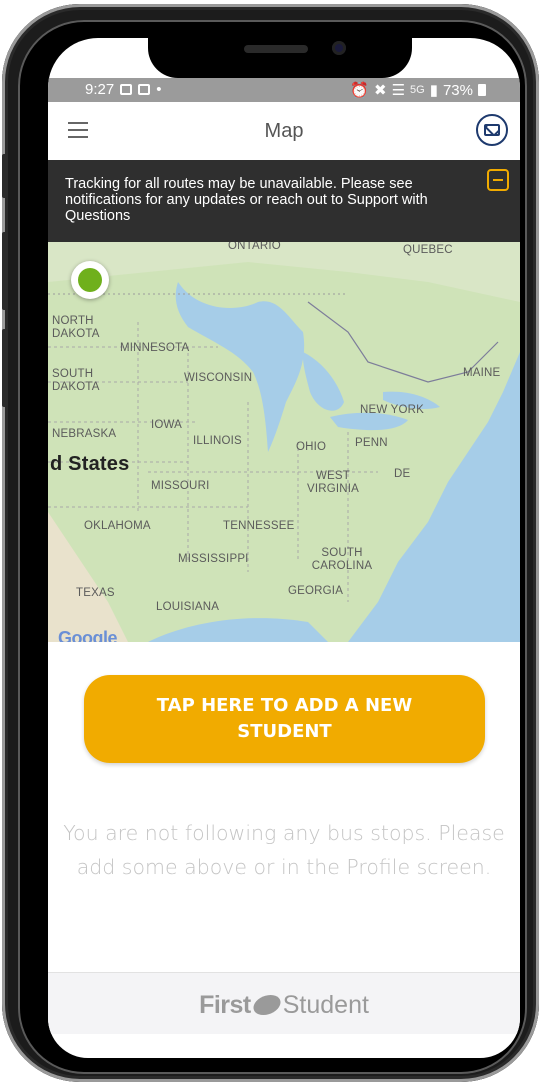 The height and width of the screenshot is (1086, 541). What do you see at coordinates (254, 247) in the screenshot?
I see `map-label: ONTARIO` at bounding box center [254, 247].